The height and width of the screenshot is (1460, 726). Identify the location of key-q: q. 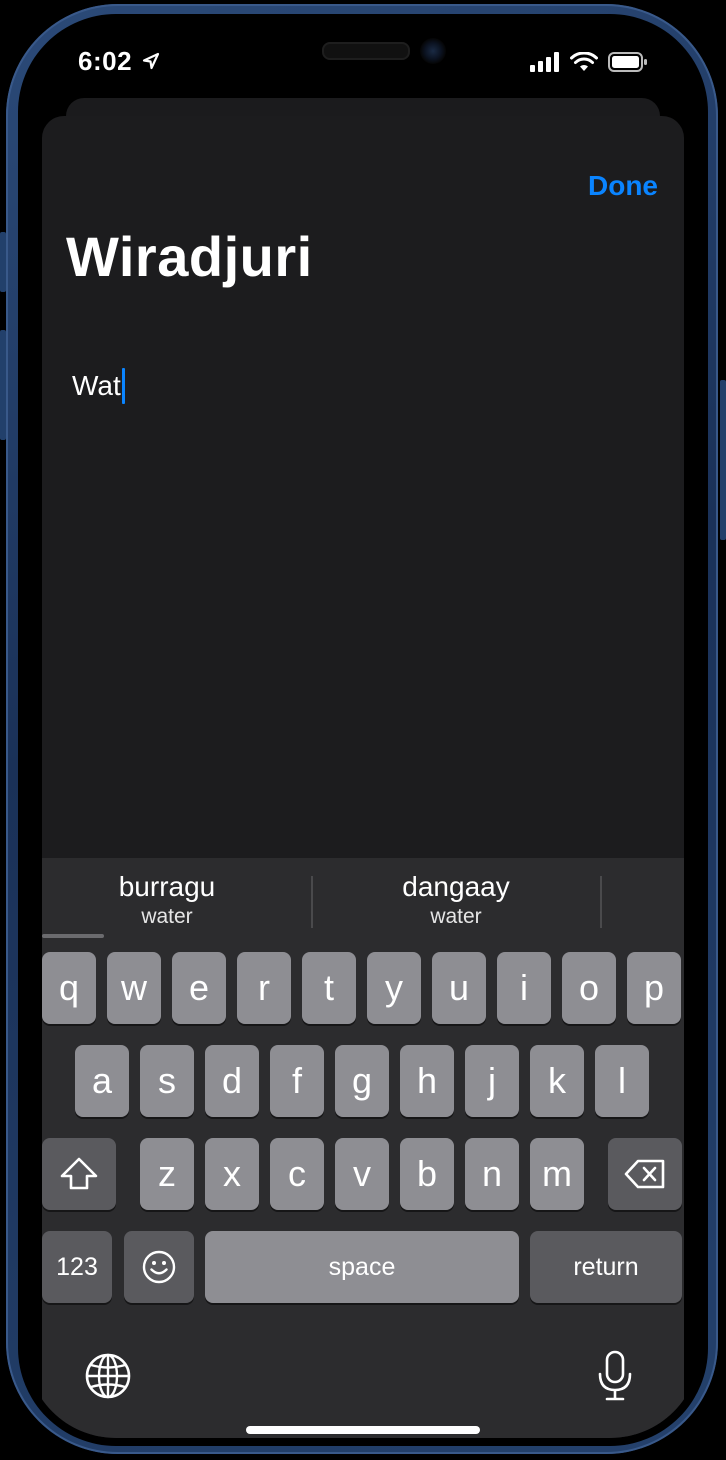
(69, 988).